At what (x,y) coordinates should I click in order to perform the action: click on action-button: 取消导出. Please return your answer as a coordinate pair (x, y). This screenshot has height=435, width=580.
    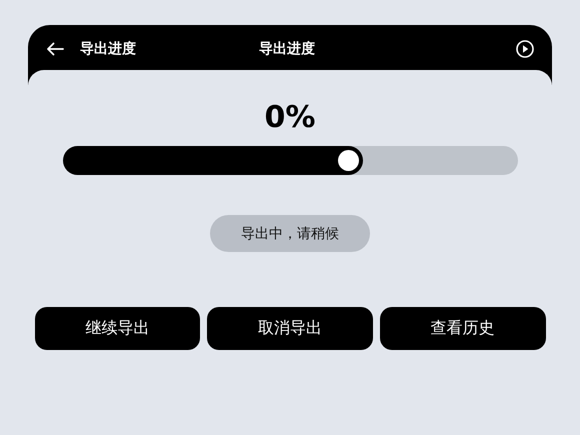
    Looking at the image, I should click on (290, 328).